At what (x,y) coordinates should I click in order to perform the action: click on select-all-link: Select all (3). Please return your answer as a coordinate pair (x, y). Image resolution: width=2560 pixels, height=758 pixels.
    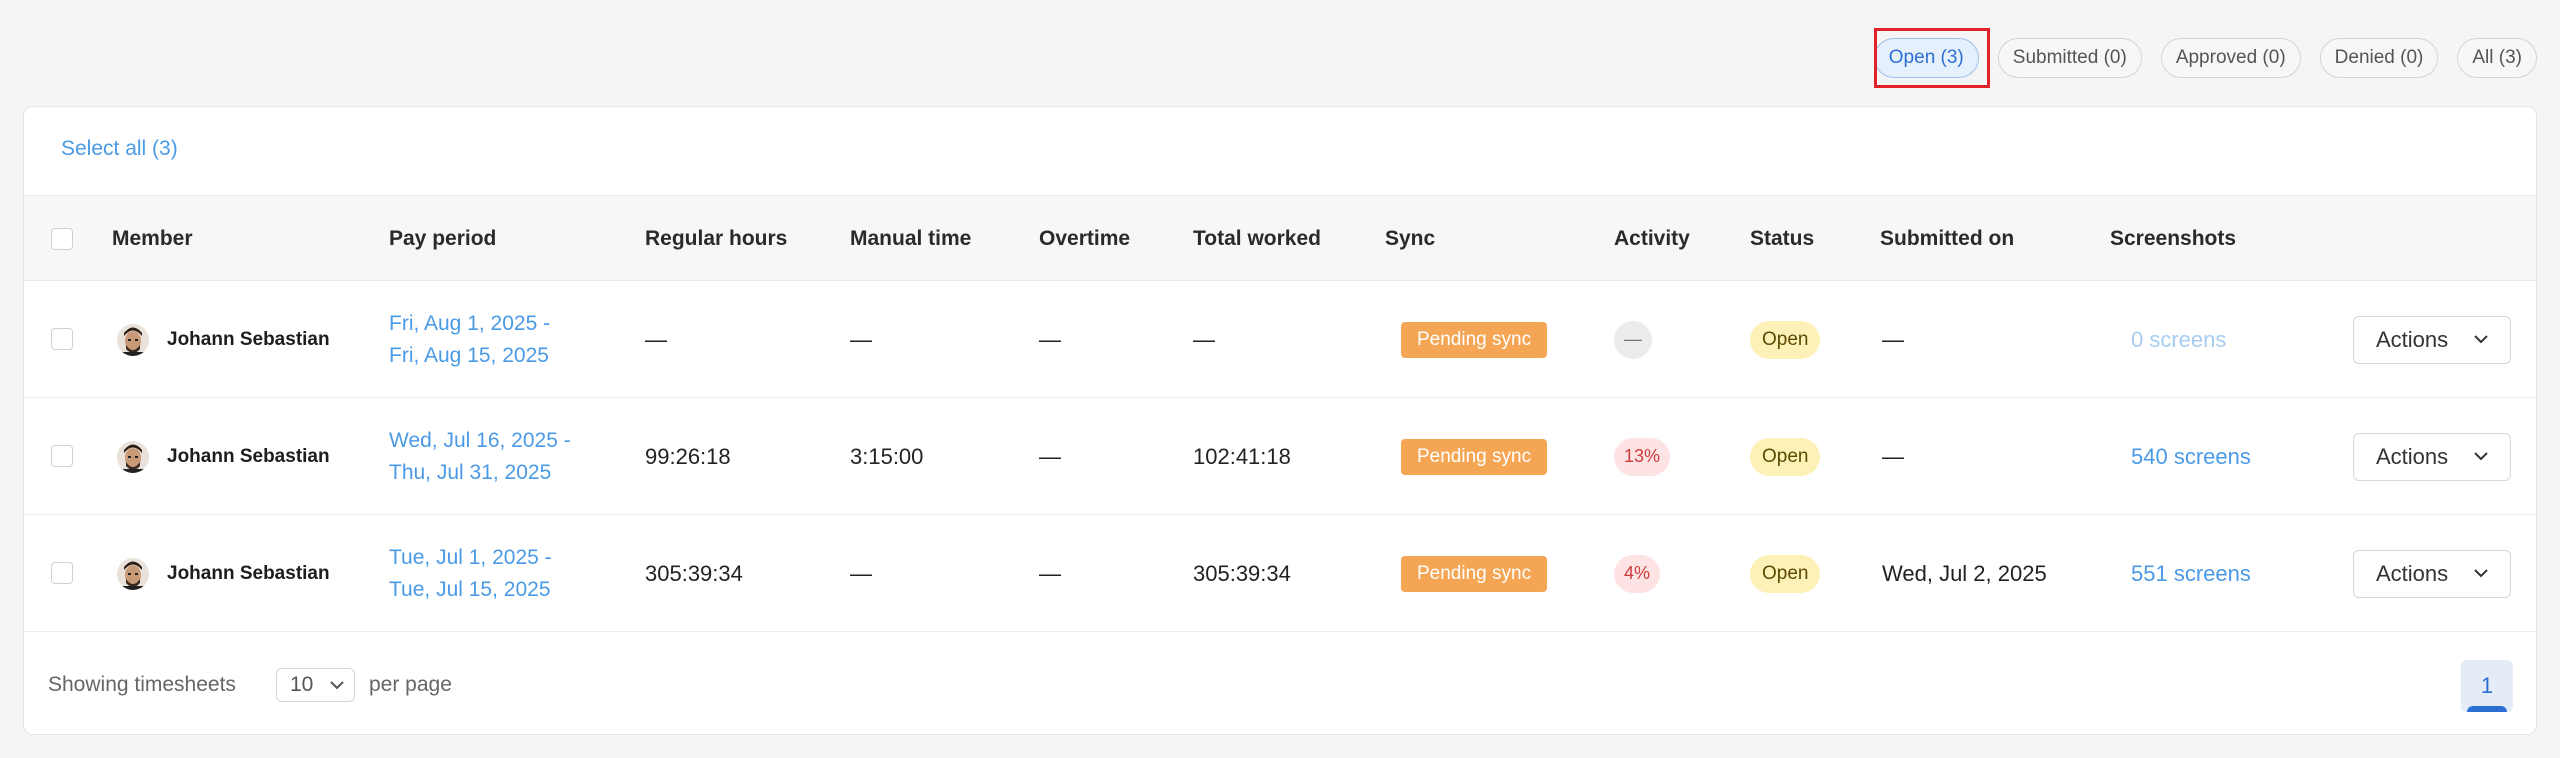
    Looking at the image, I should click on (119, 149).